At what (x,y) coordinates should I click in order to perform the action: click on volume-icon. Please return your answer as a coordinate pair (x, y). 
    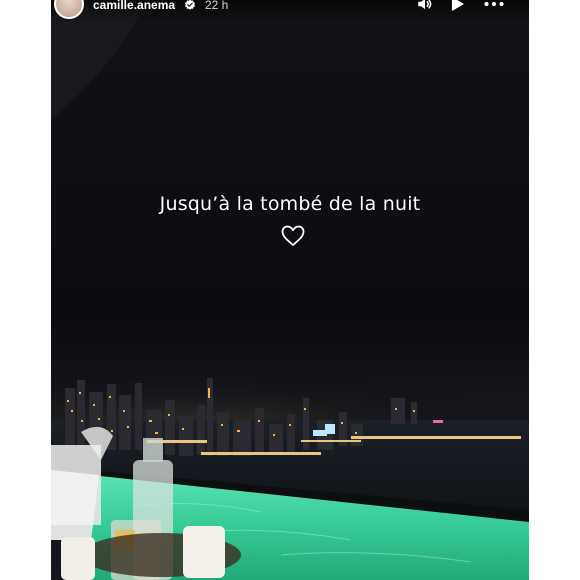
    Looking at the image, I should click on (425, 6).